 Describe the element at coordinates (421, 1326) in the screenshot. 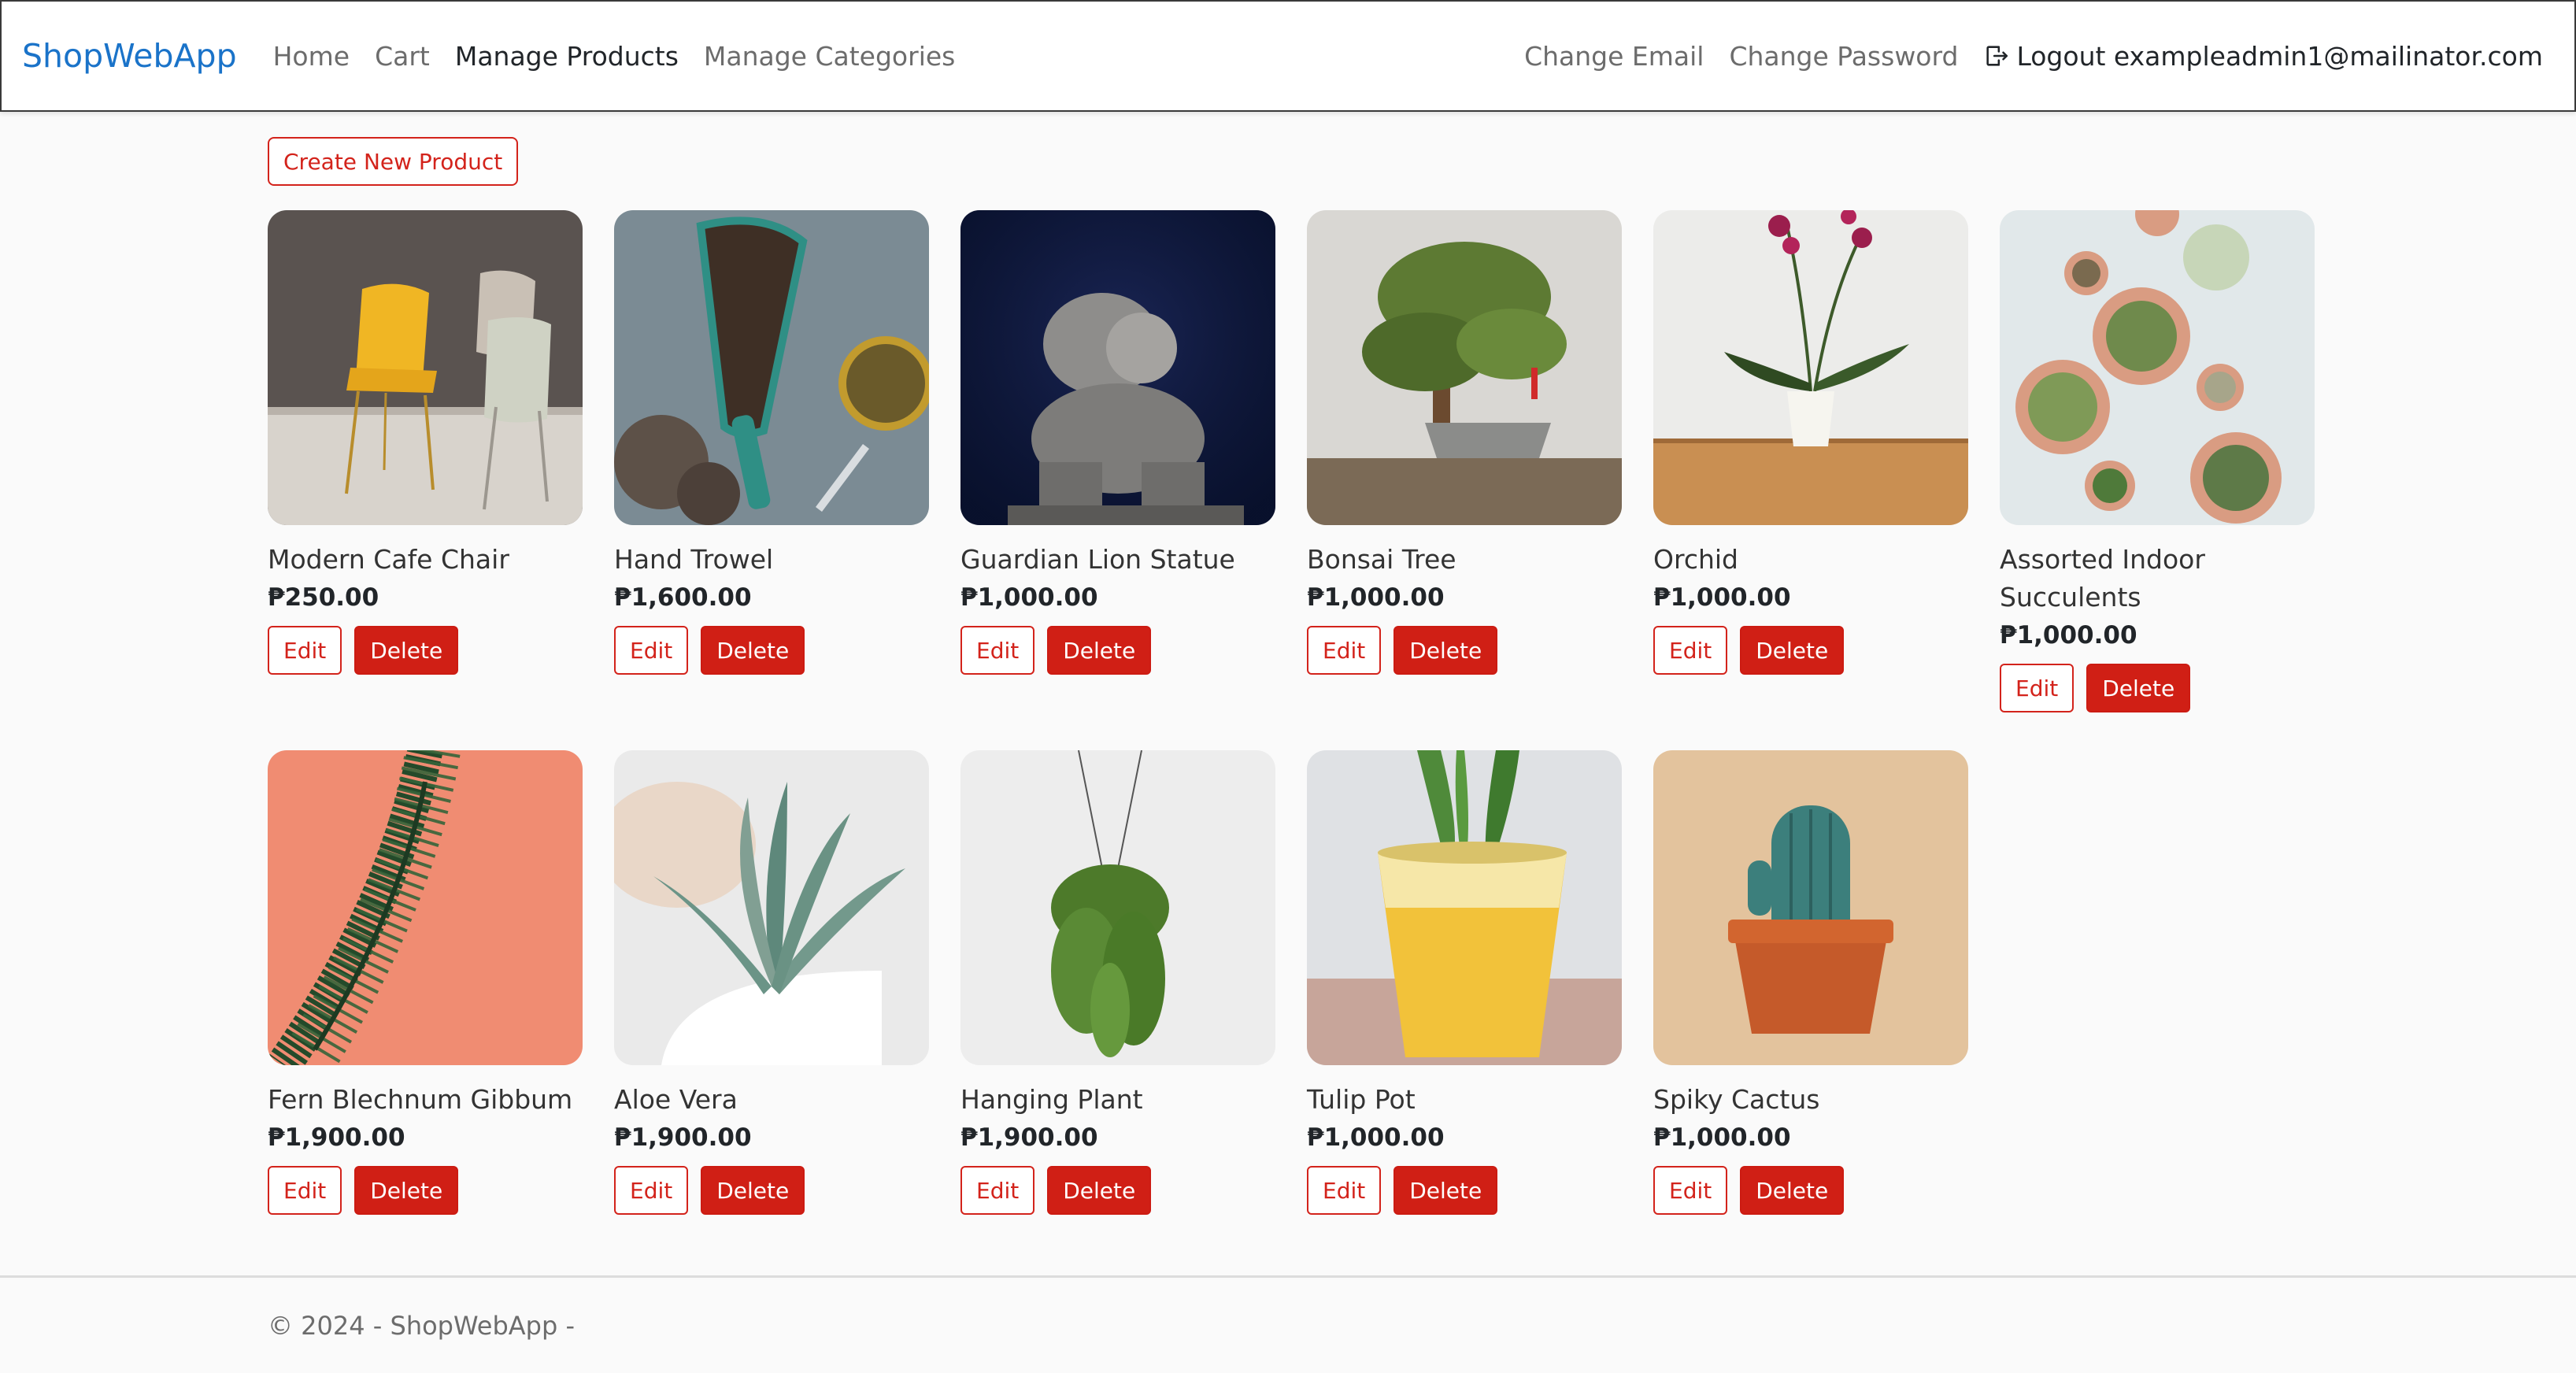

I see `footer-text: © 2024 - ShopWebApp -` at that location.